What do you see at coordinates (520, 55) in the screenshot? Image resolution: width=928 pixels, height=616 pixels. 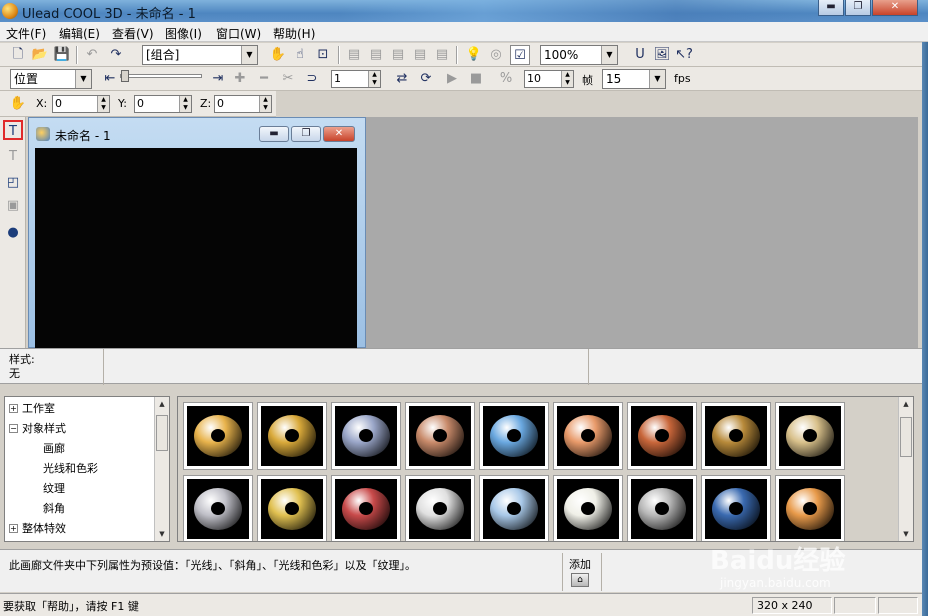 I see `checkbox-icon: ☑` at bounding box center [520, 55].